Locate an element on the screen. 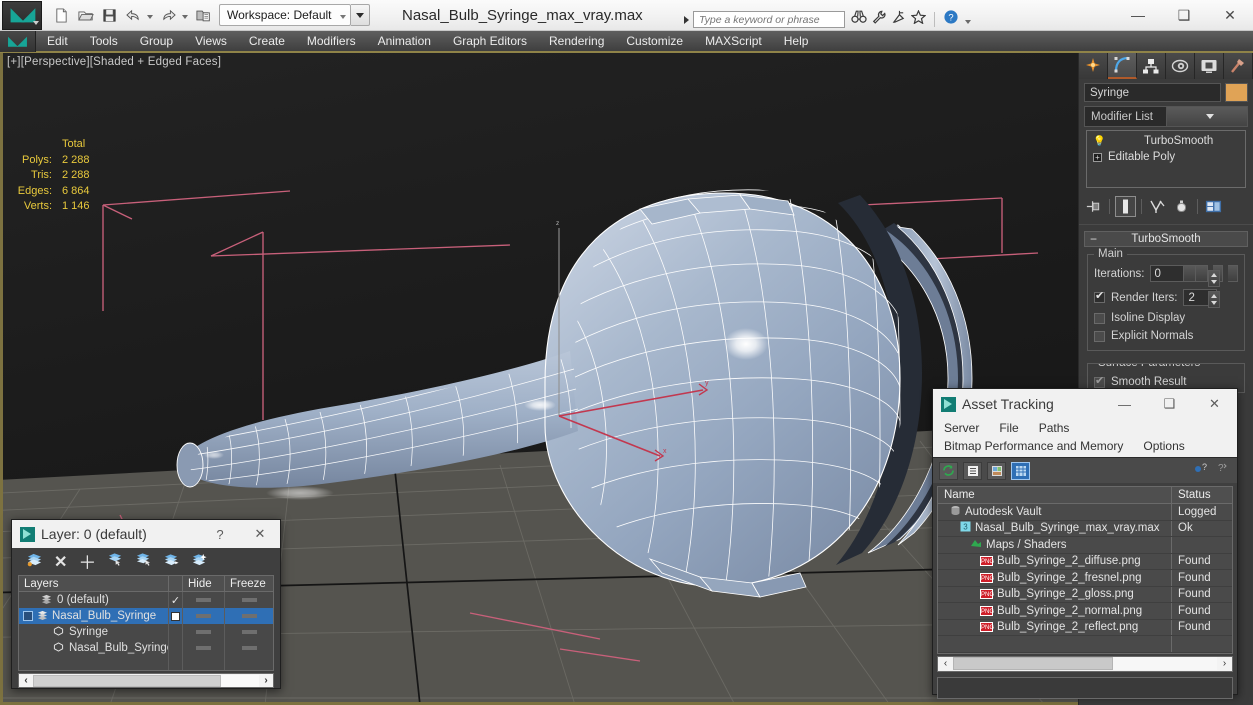 Image resolution: width=1253 pixels, height=705 pixels. at-menu-options: Options is located at coordinates (1163, 446).